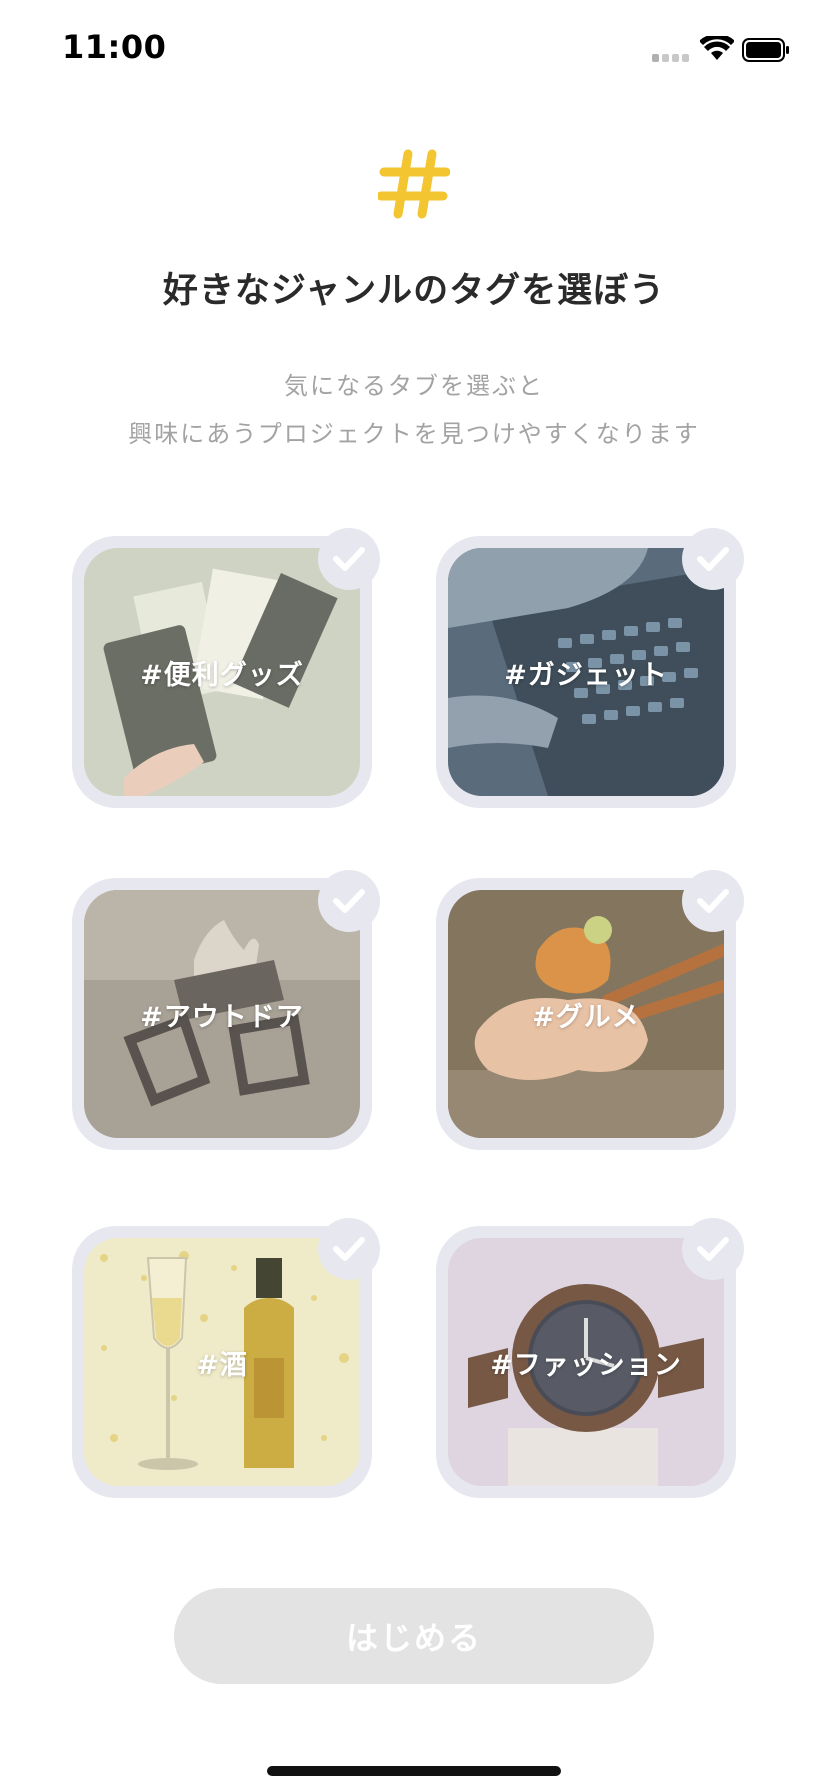  Describe the element at coordinates (414, 1771) in the screenshot. I see `home-indicator` at that location.